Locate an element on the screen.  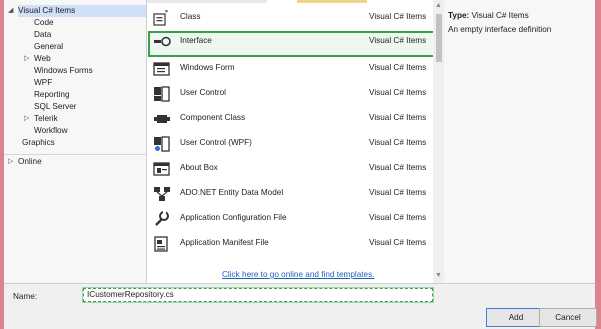
template-item-class: Class Visual C# Items is located at coordinates (287, 18).